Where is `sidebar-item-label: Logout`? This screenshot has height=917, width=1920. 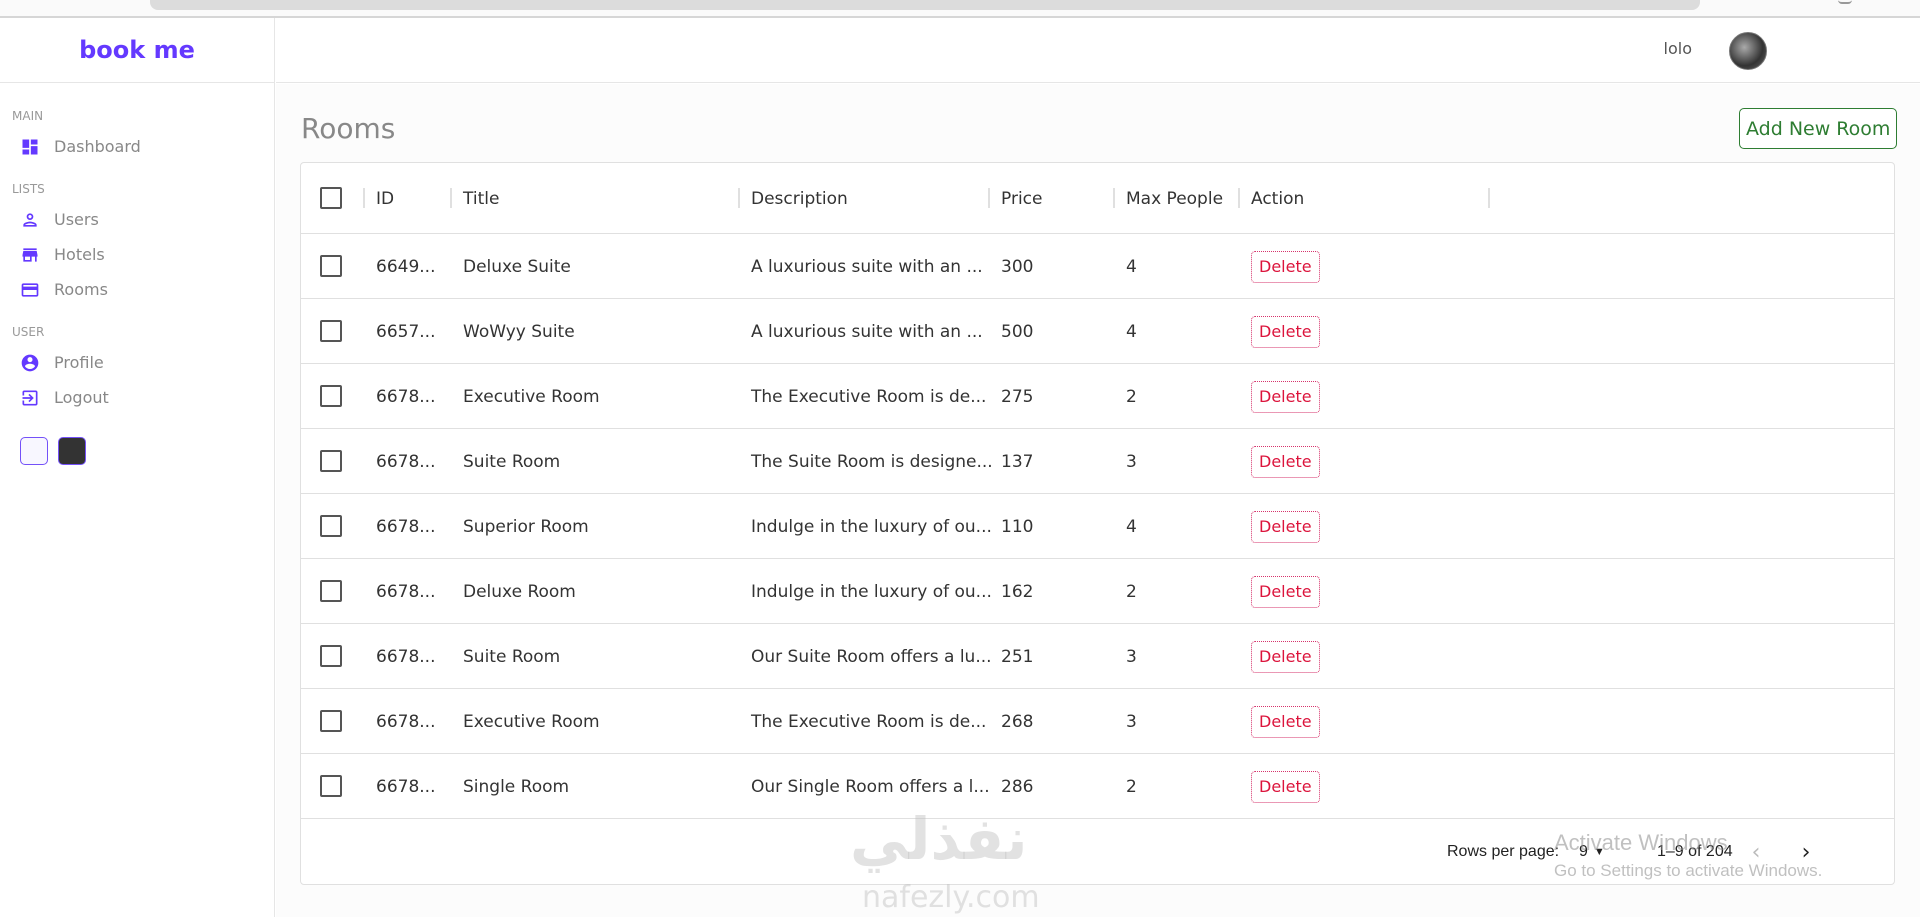
sidebar-item-label: Logout is located at coordinates (81, 397).